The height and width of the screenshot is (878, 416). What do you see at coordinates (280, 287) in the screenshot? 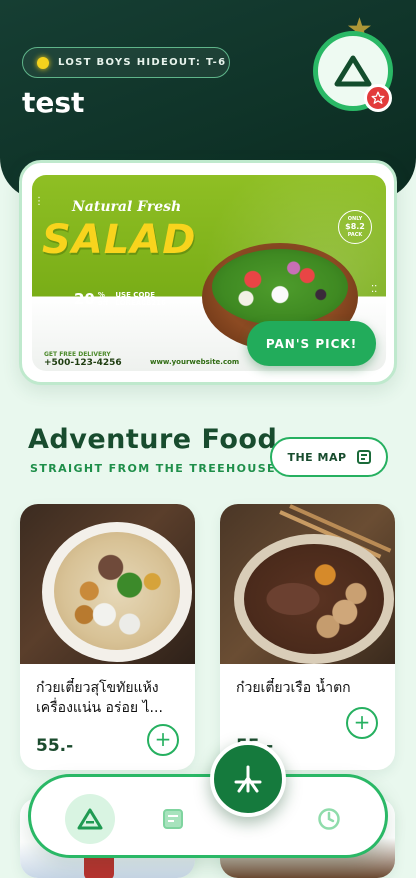
I see `salad-contents-image` at bounding box center [280, 287].